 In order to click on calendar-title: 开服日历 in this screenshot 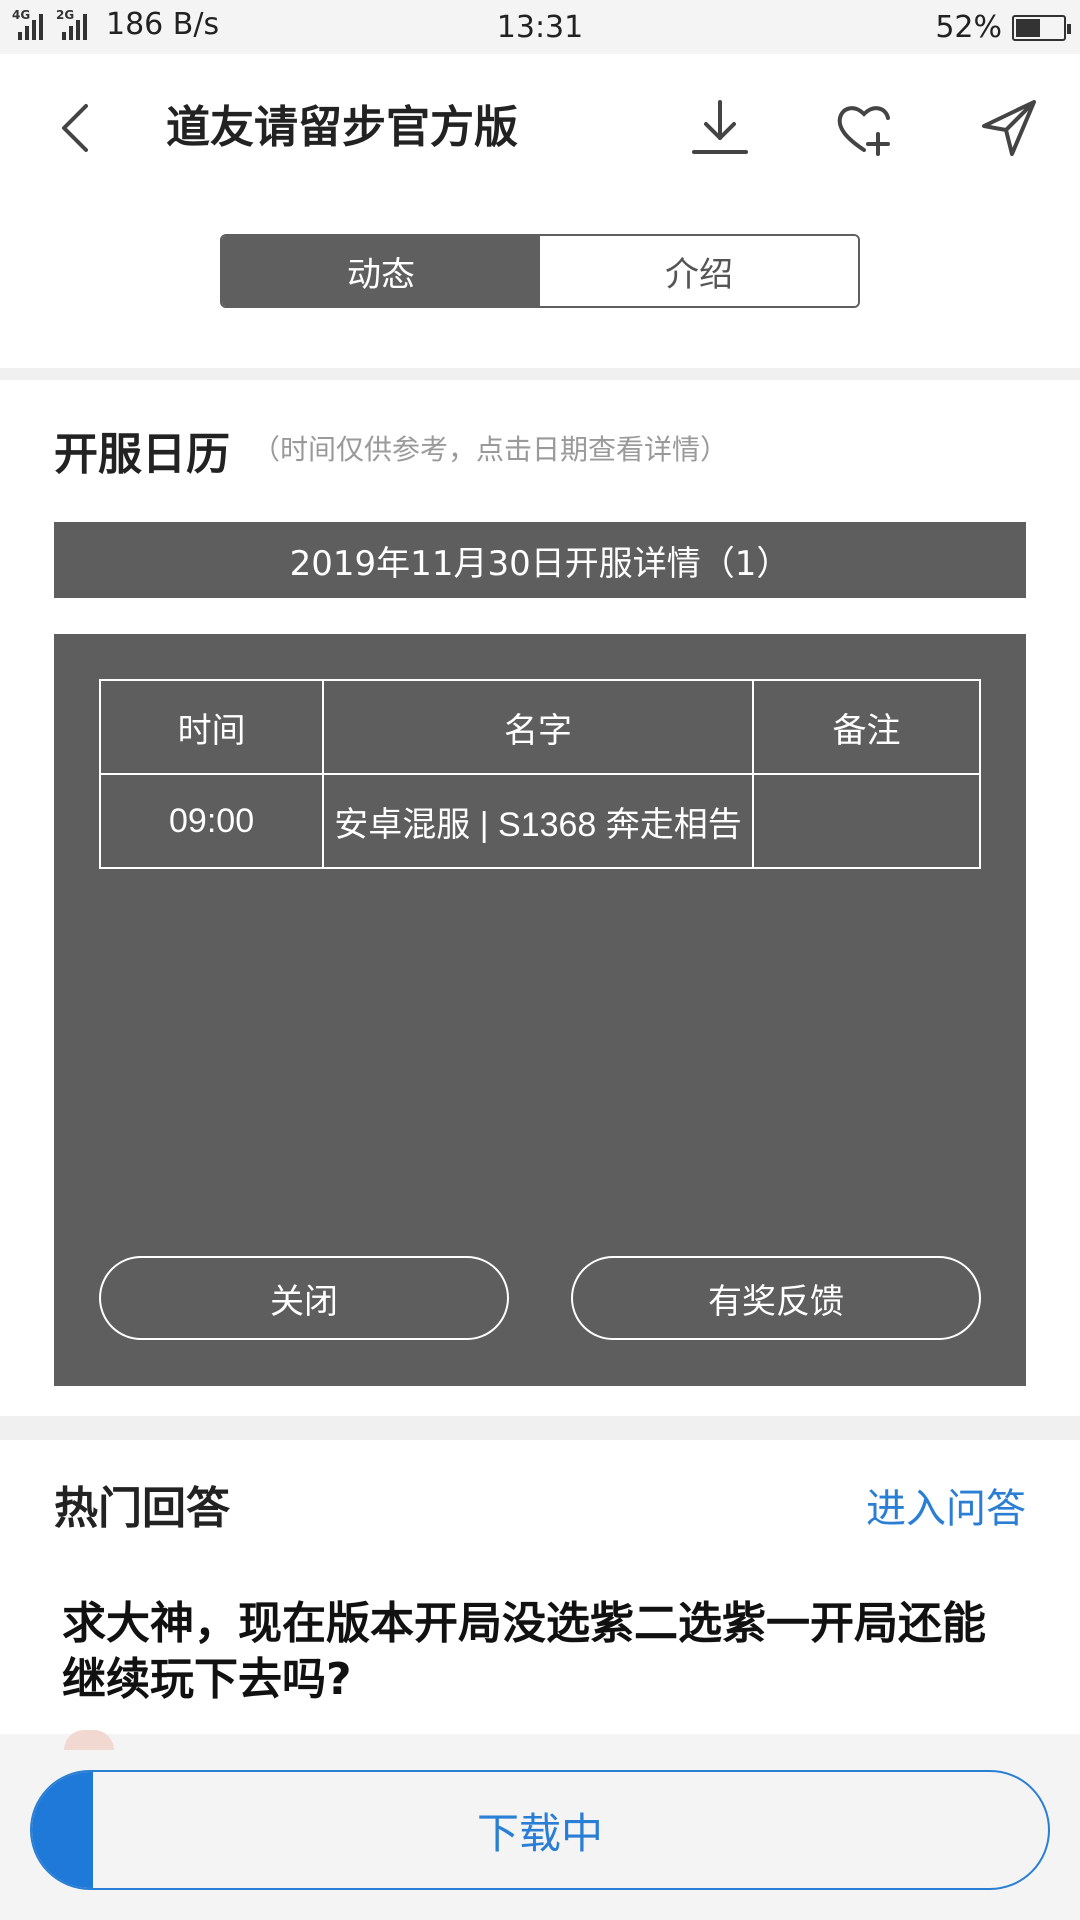, I will do `click(142, 454)`.